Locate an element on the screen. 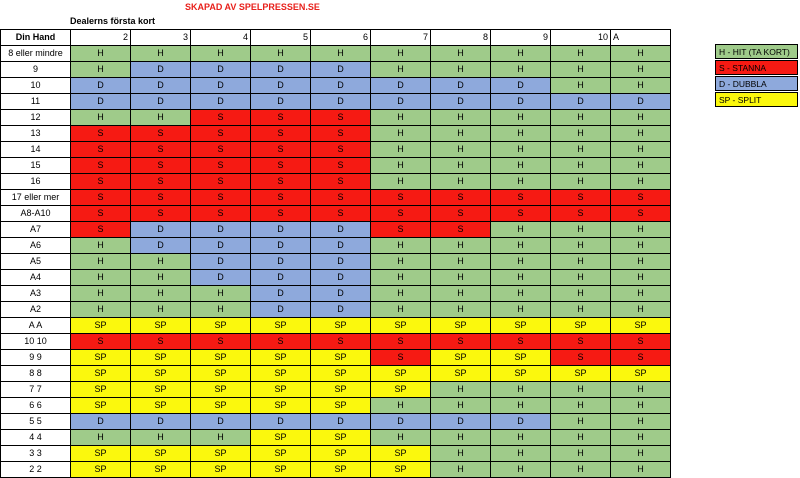 The image size is (800, 478). hand-label: A3 is located at coordinates (35, 293).